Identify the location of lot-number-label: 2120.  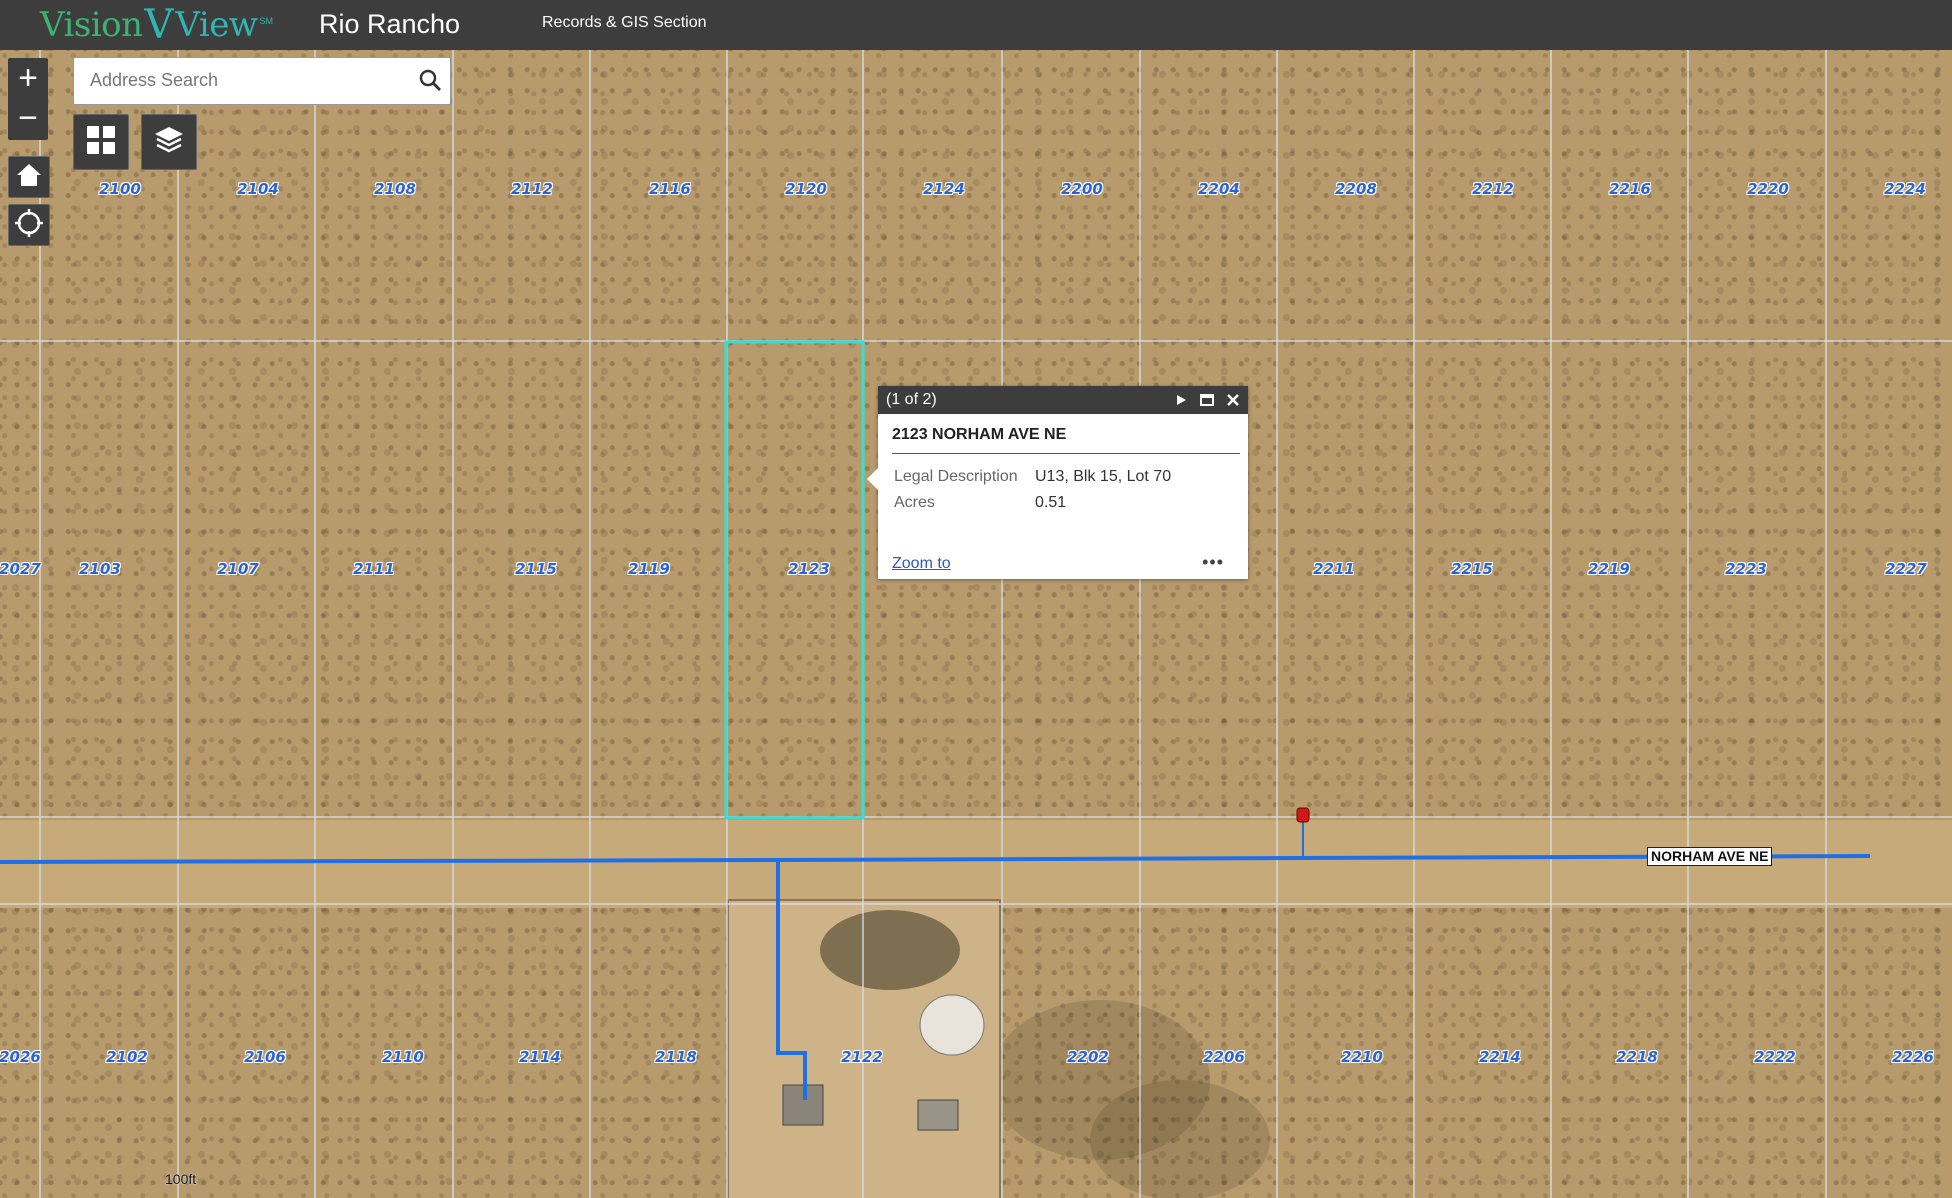
(806, 189).